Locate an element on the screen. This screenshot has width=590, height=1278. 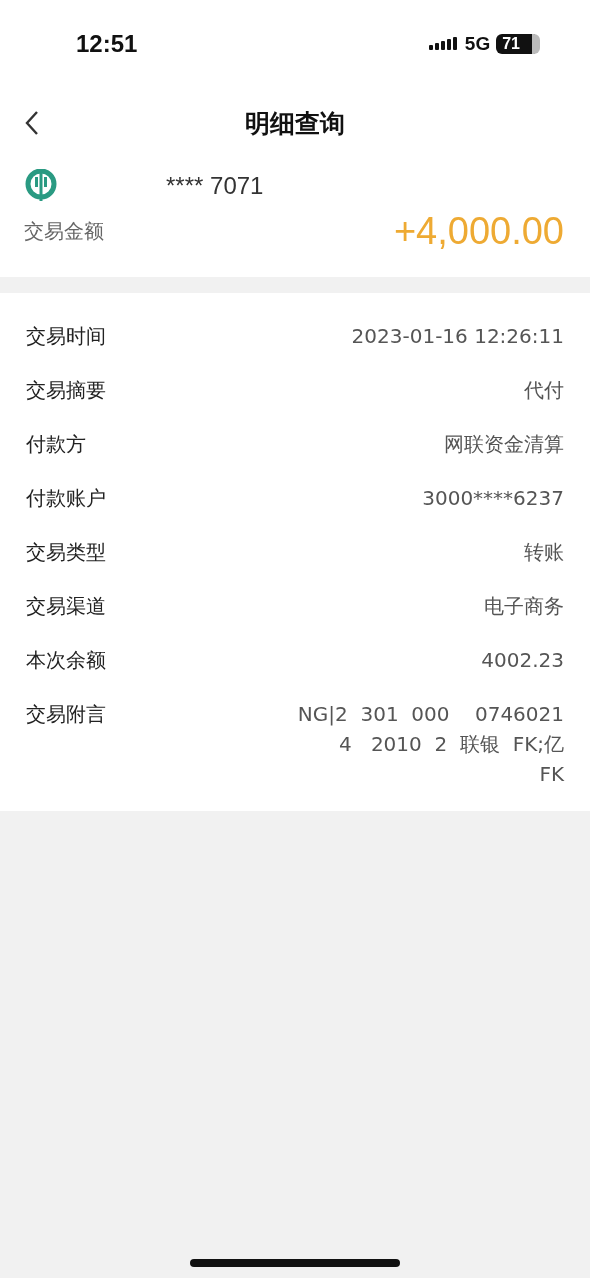
detail-label: 交易附言 is located at coordinates (66, 714).